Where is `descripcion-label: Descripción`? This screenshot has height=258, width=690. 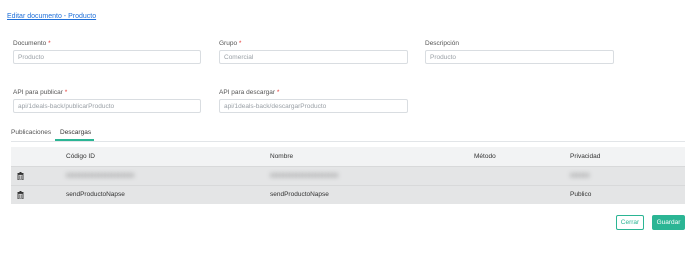 descripcion-label: Descripción is located at coordinates (442, 43).